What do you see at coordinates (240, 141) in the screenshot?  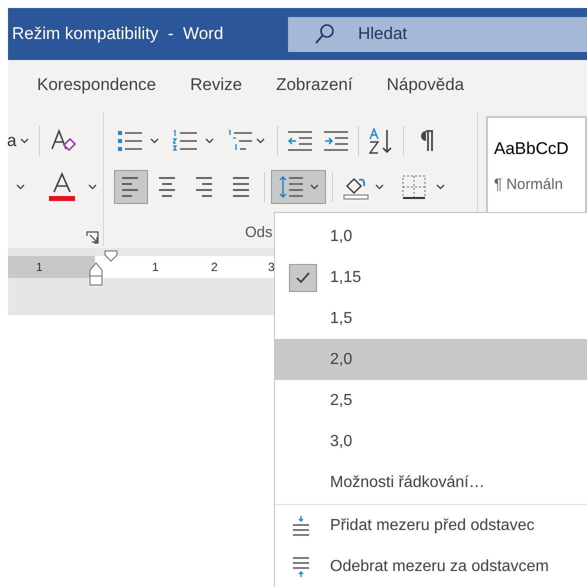 I see `multilevel-list-icon` at bounding box center [240, 141].